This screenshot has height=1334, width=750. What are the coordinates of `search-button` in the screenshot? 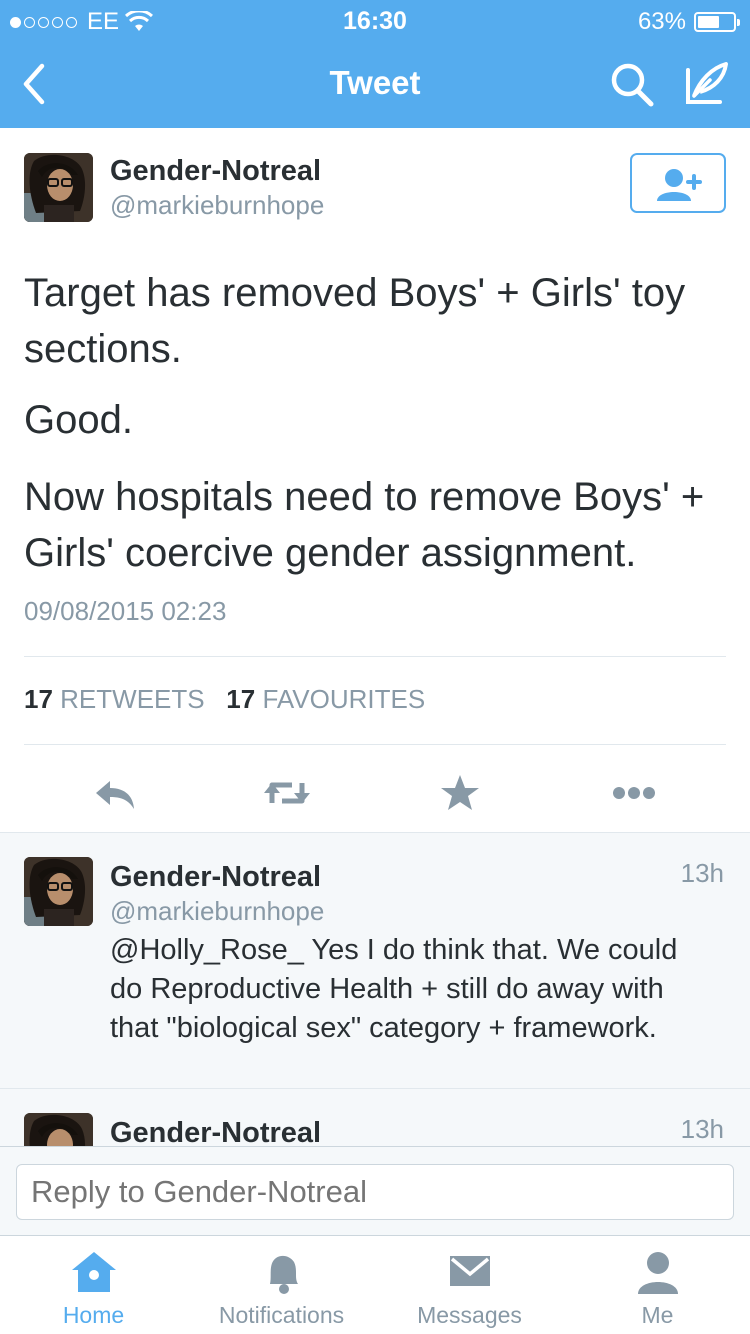 It's located at (633, 84).